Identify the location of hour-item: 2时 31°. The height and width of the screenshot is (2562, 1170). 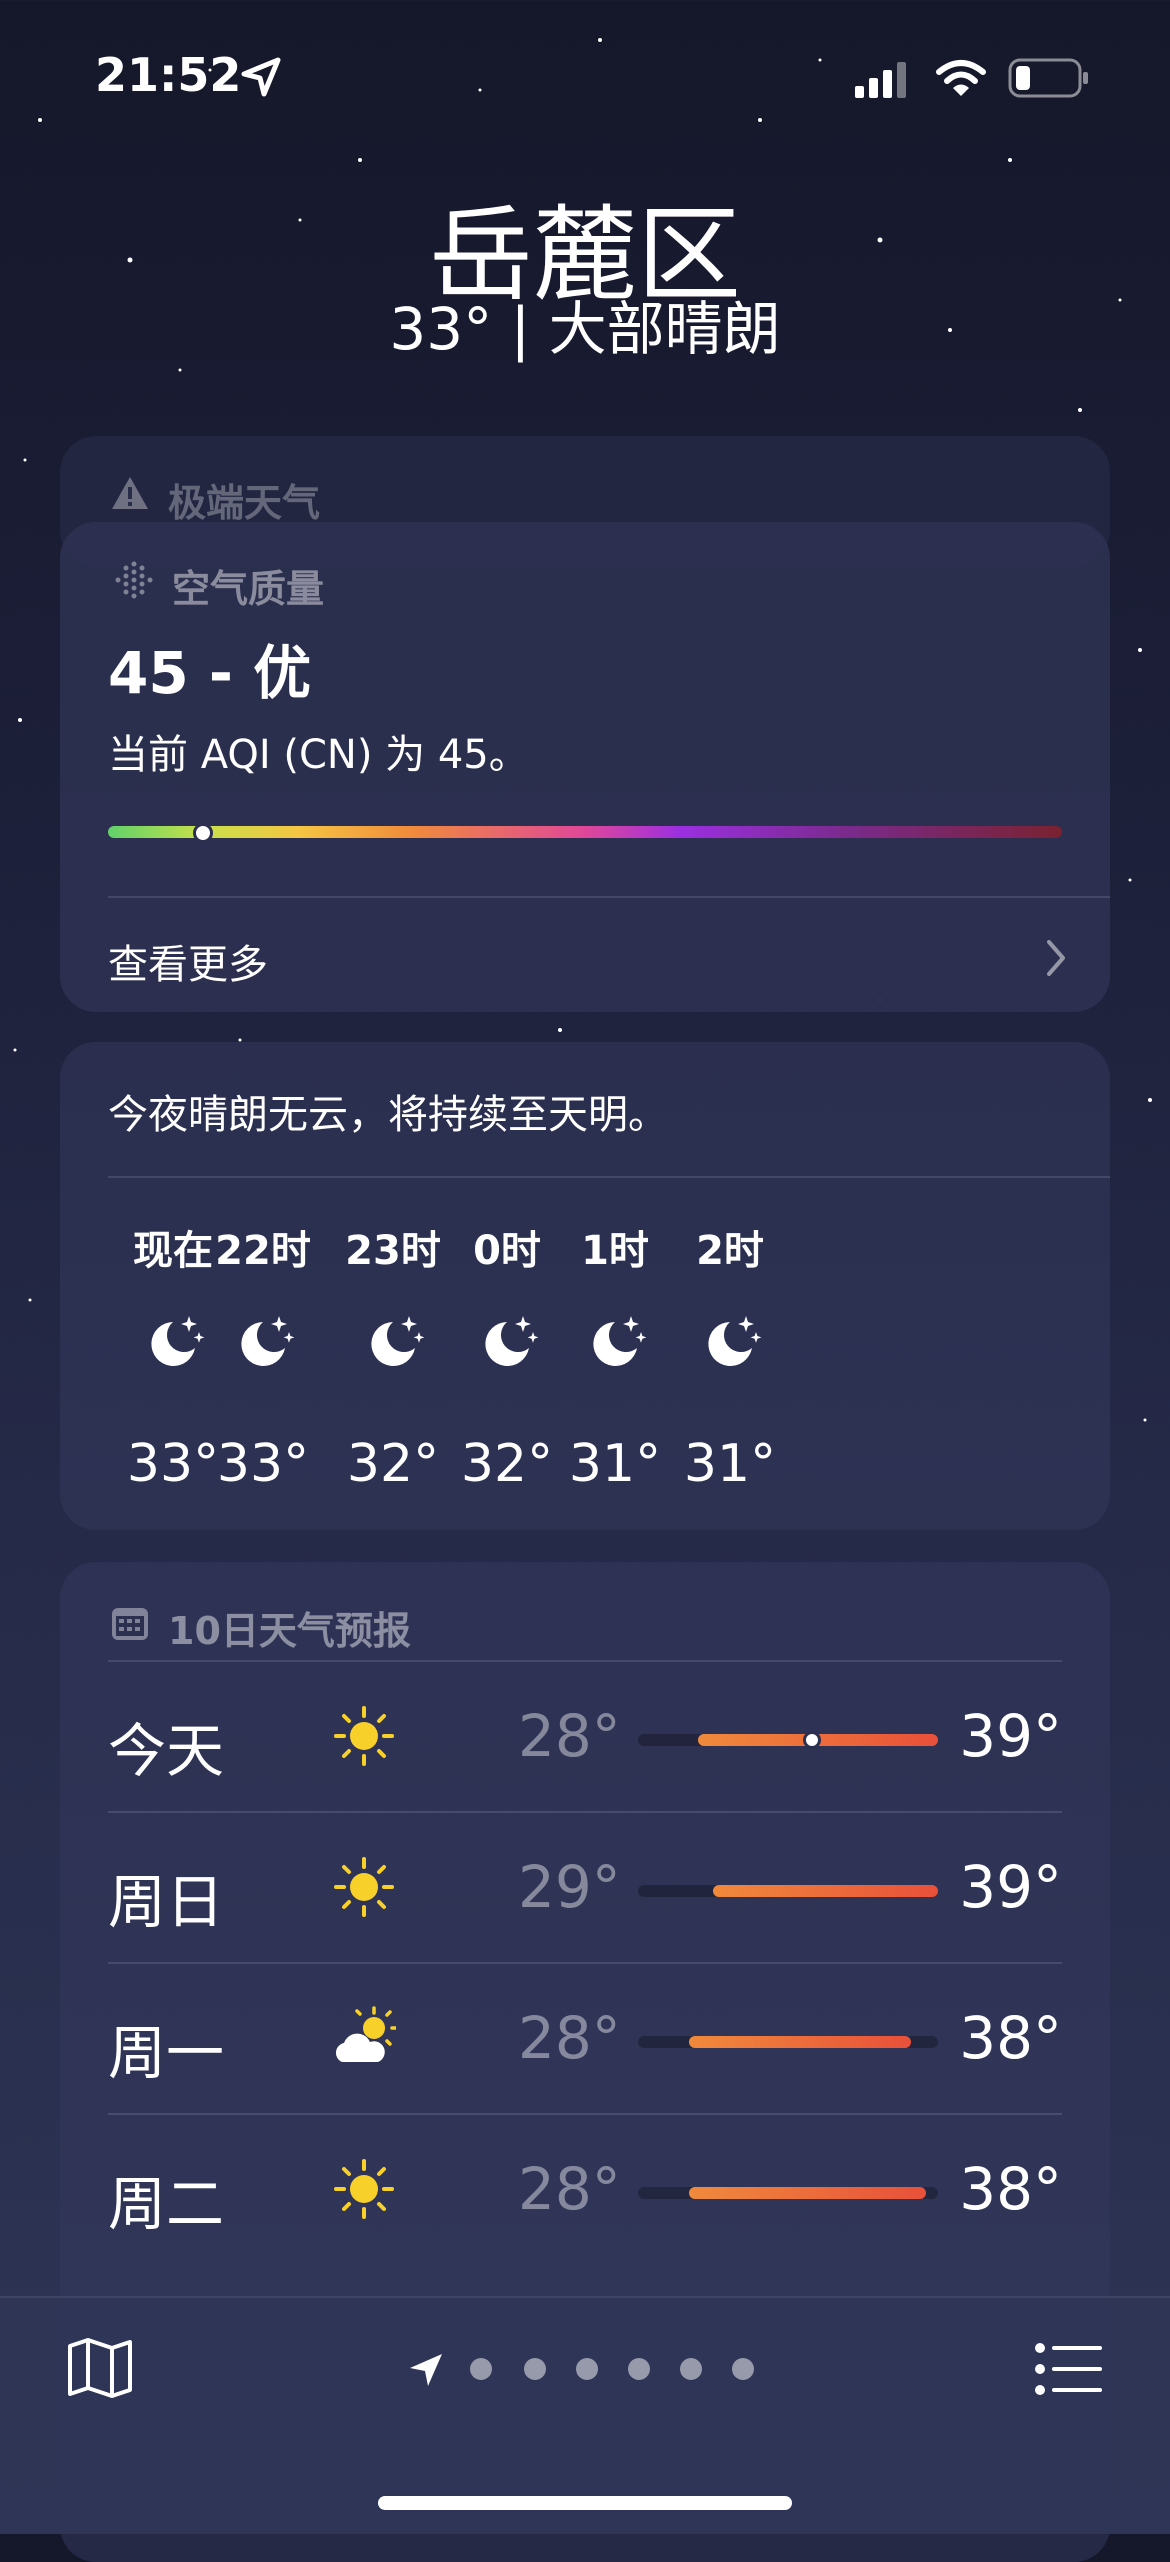
(730, 1356).